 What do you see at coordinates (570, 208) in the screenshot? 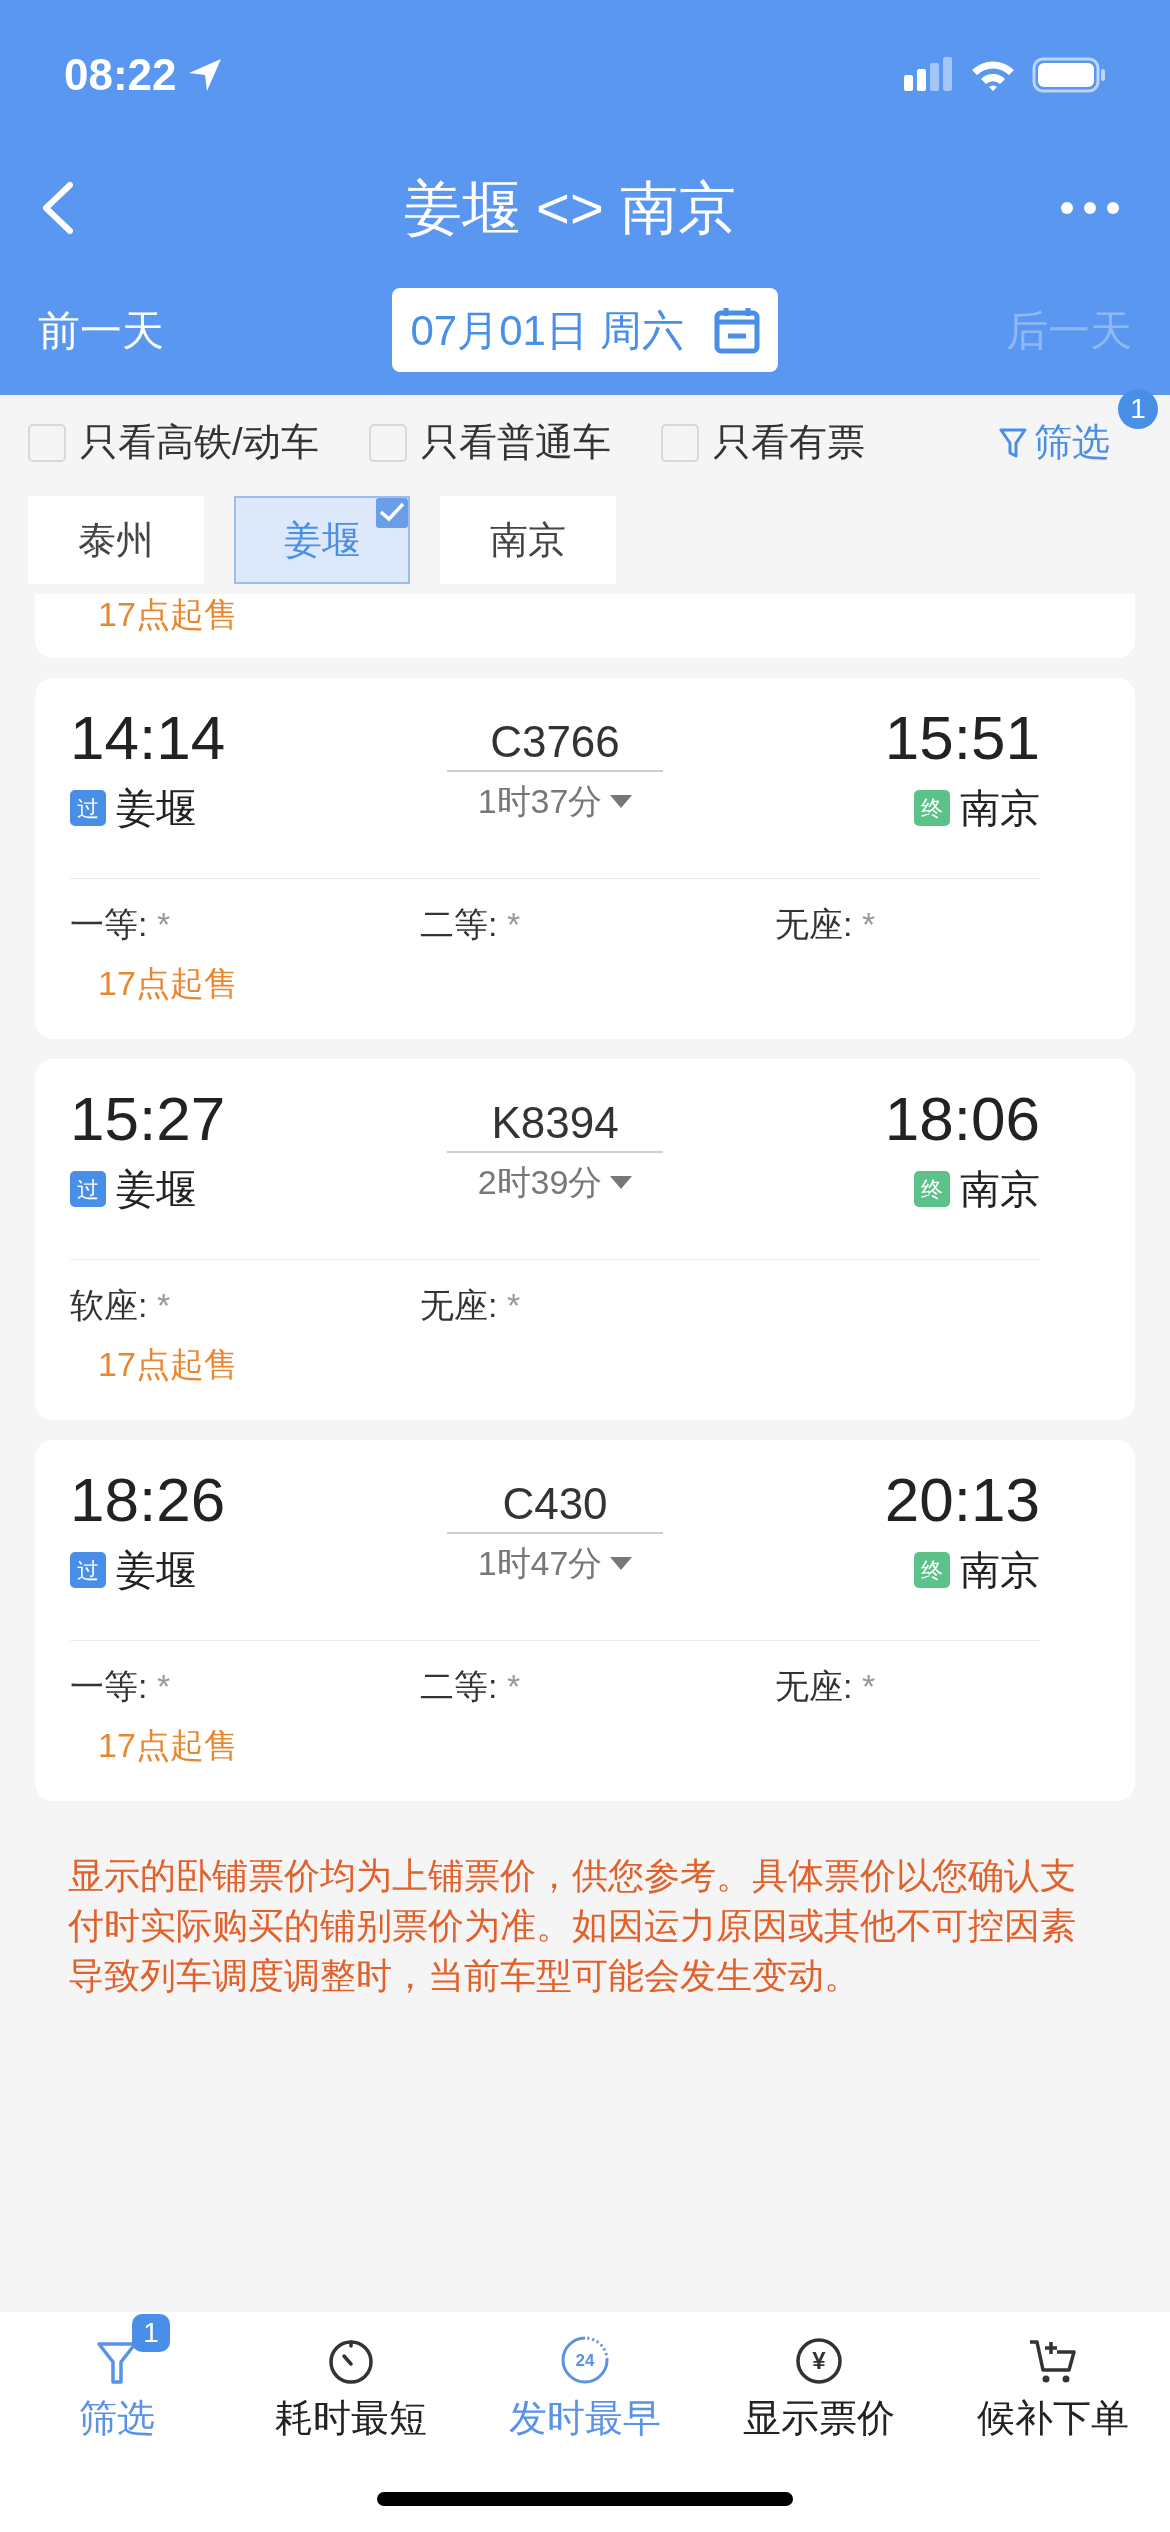
I see `page-title: 姜堰 <> 南京` at bounding box center [570, 208].